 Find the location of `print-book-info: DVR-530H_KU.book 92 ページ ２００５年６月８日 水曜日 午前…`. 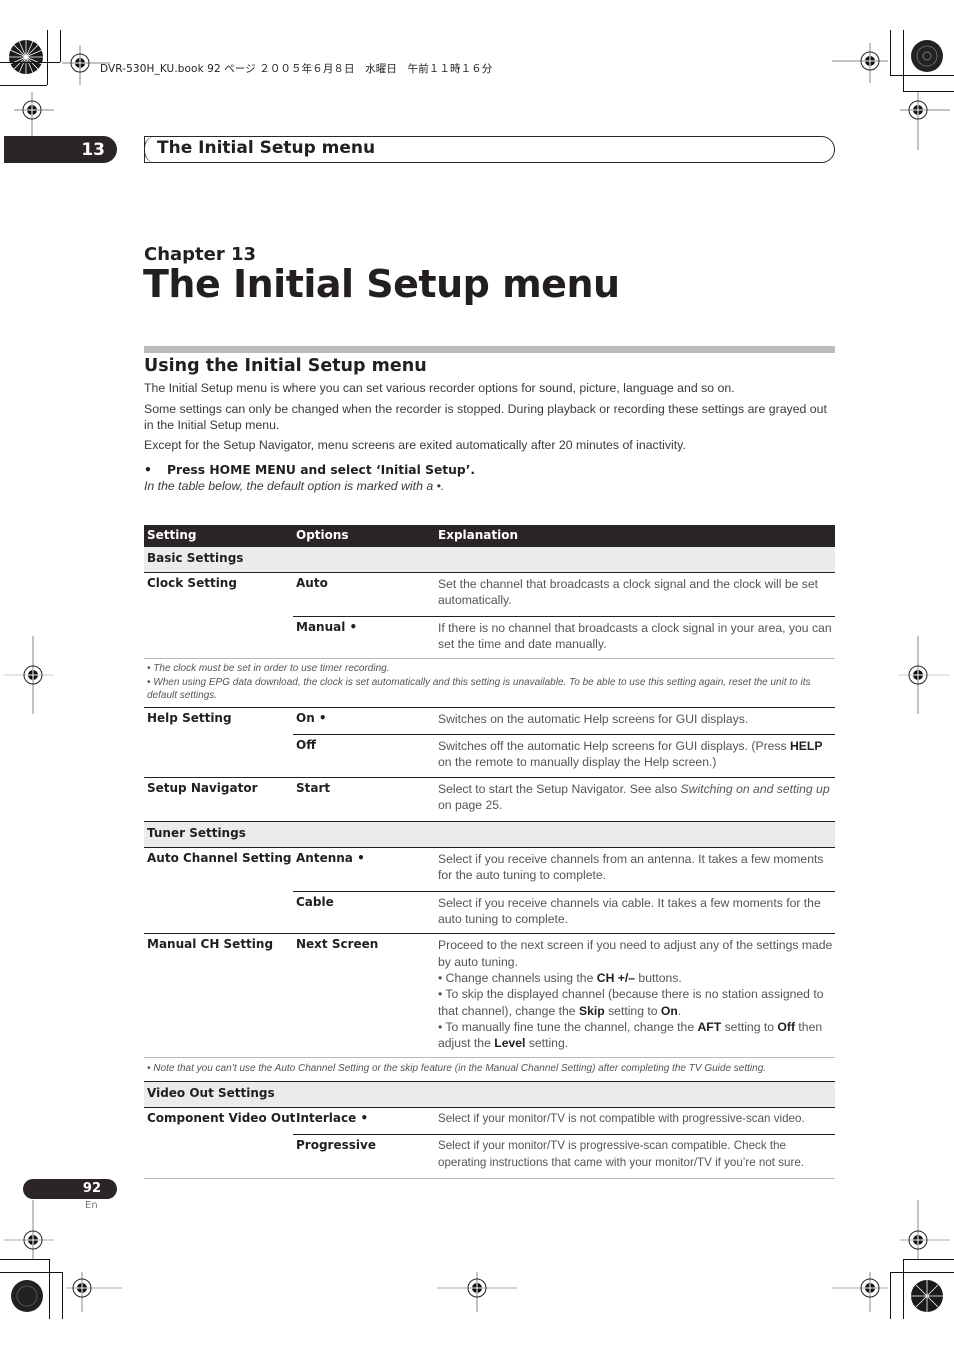

print-book-info: DVR-530H_KU.book 92 ページ ２００５年６月８日 水曜日 午前… is located at coordinates (296, 69).